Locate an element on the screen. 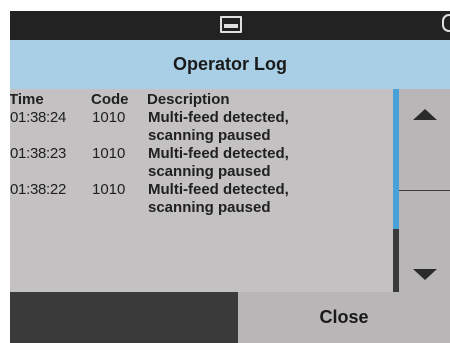  page-title: Operator Log is located at coordinates (229, 64).